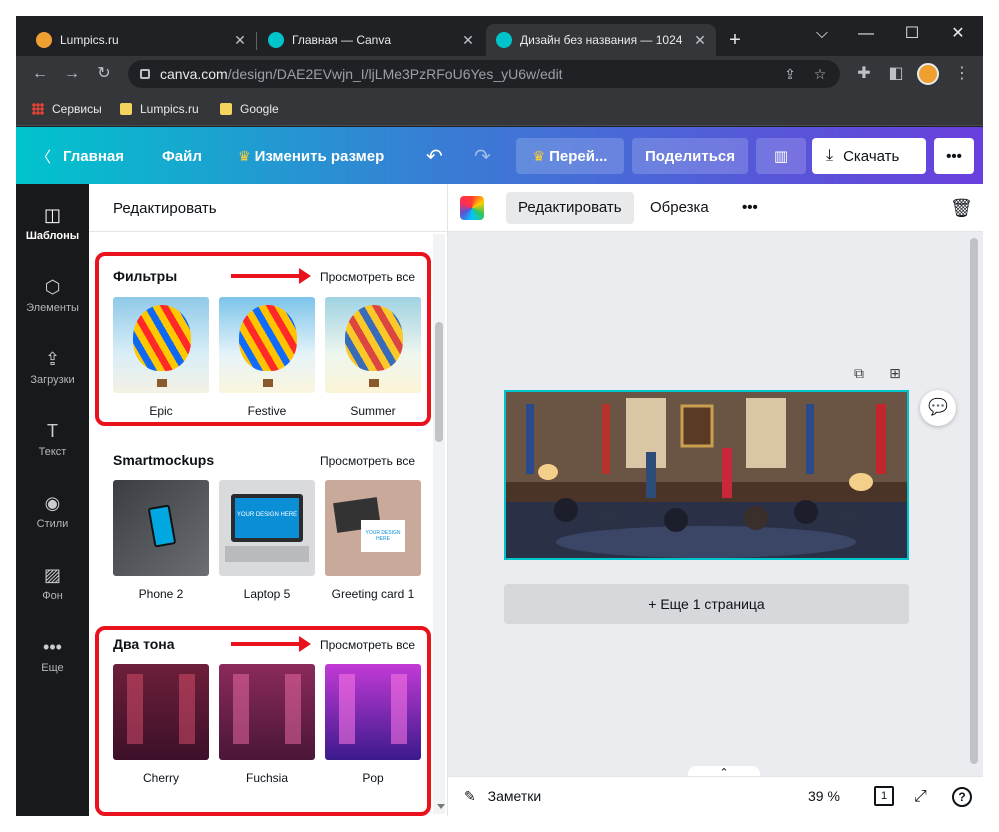  Describe the element at coordinates (954, 156) in the screenshot. I see `more-actions-button: •••` at that location.